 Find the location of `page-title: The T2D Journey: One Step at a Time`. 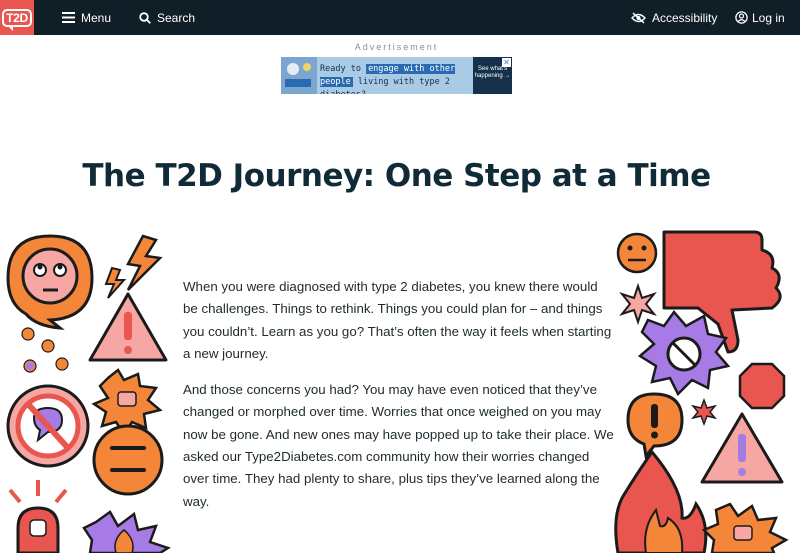

page-title: The T2D Journey: One Step at a Time is located at coordinates (396, 176).